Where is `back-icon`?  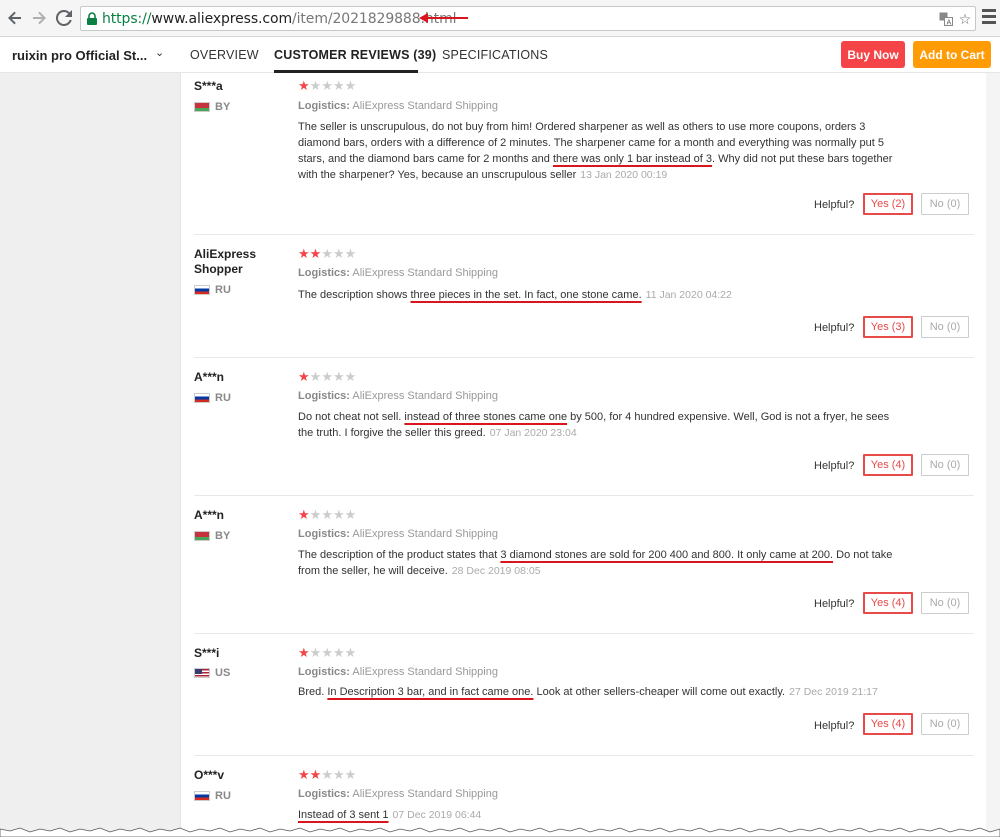
back-icon is located at coordinates (15, 18).